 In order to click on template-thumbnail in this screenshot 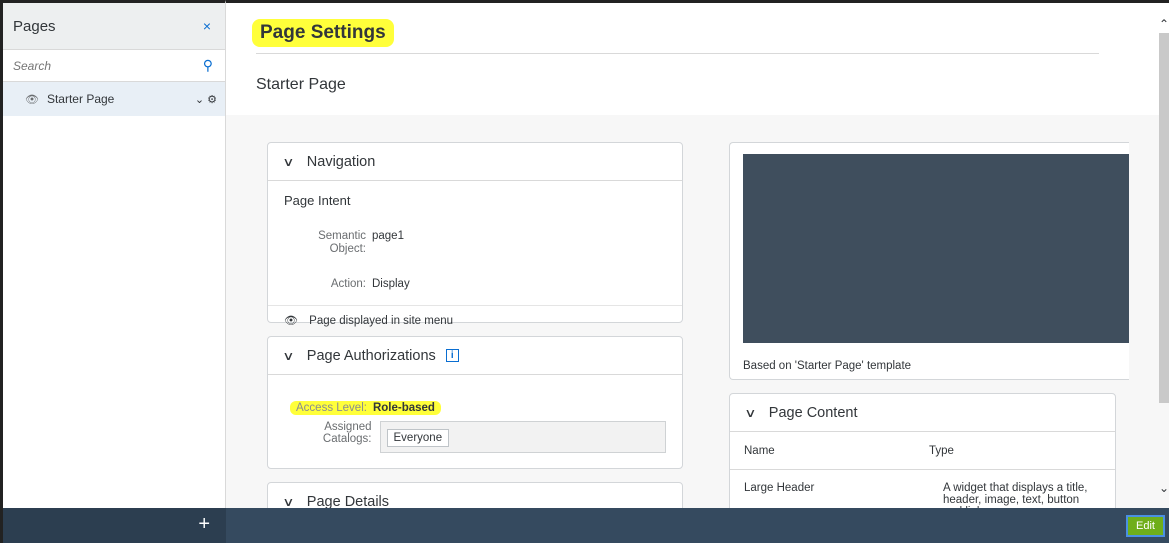, I will do `click(936, 248)`.